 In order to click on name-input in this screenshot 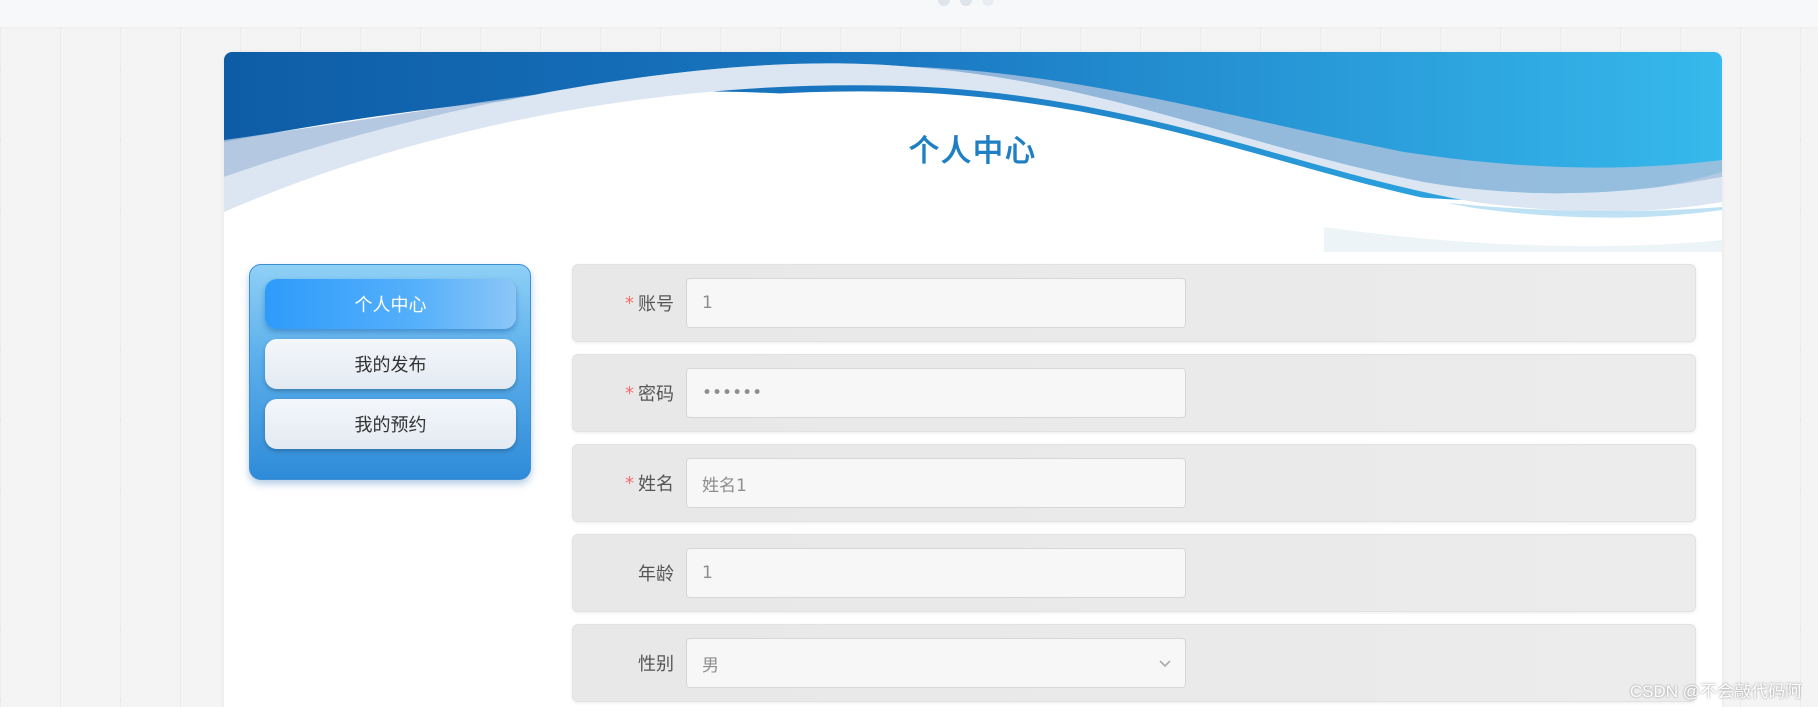, I will do `click(936, 483)`.